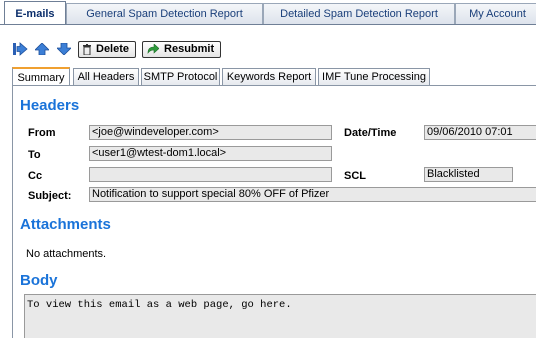 This screenshot has height=338, width=536. I want to click on delete-button-label: Delete, so click(113, 49).